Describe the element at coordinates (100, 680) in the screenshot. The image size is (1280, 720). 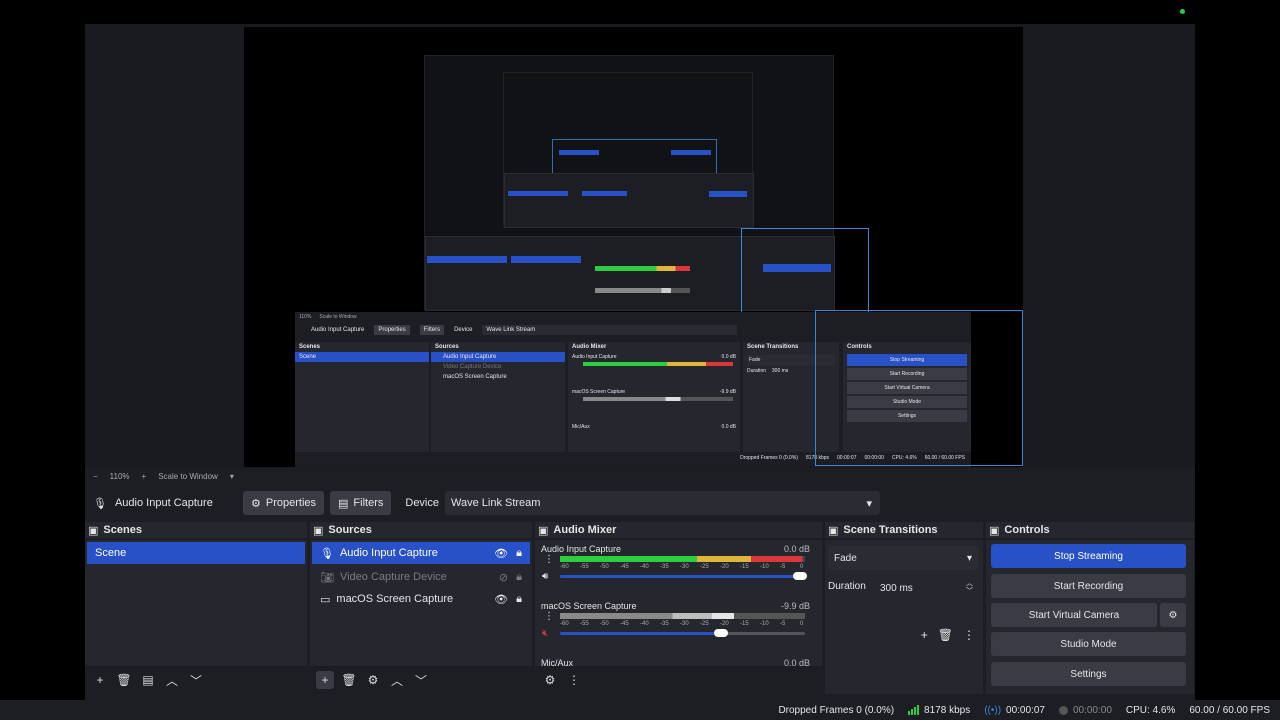
I see `add-scene-button: +` at that location.